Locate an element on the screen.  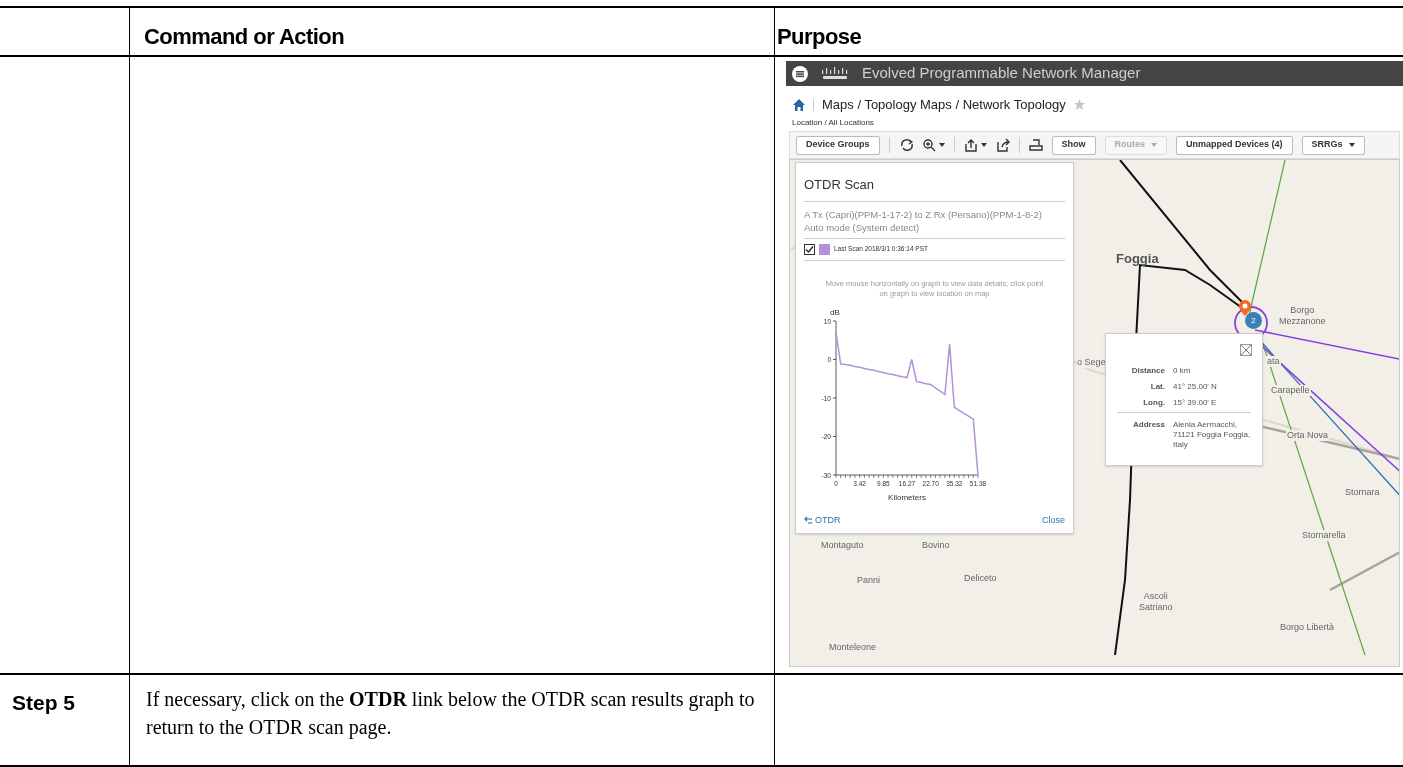
print-icon is located at coordinates (1035, 145).